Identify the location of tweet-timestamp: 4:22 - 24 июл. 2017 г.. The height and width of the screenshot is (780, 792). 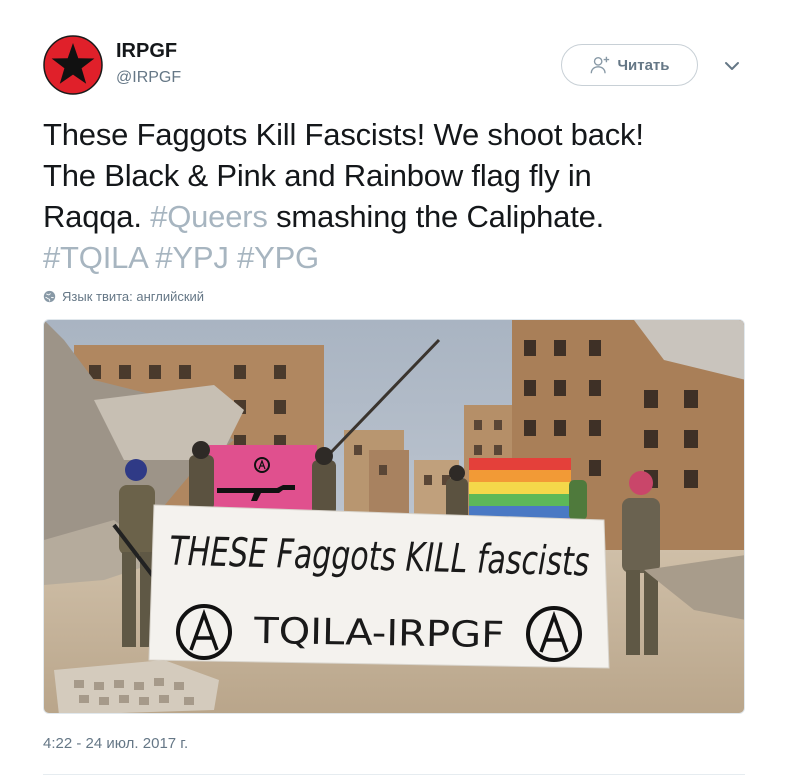
(115, 743).